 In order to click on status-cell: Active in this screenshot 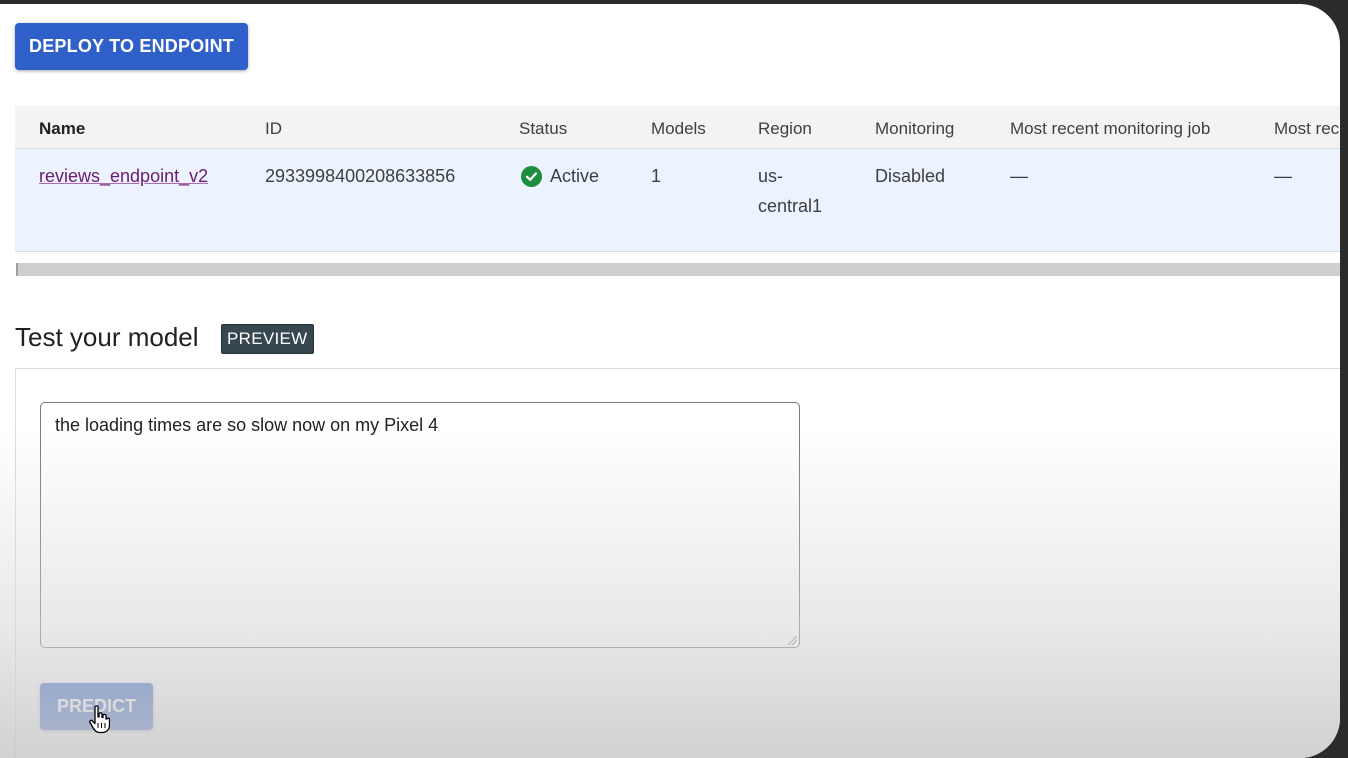, I will do `click(560, 176)`.